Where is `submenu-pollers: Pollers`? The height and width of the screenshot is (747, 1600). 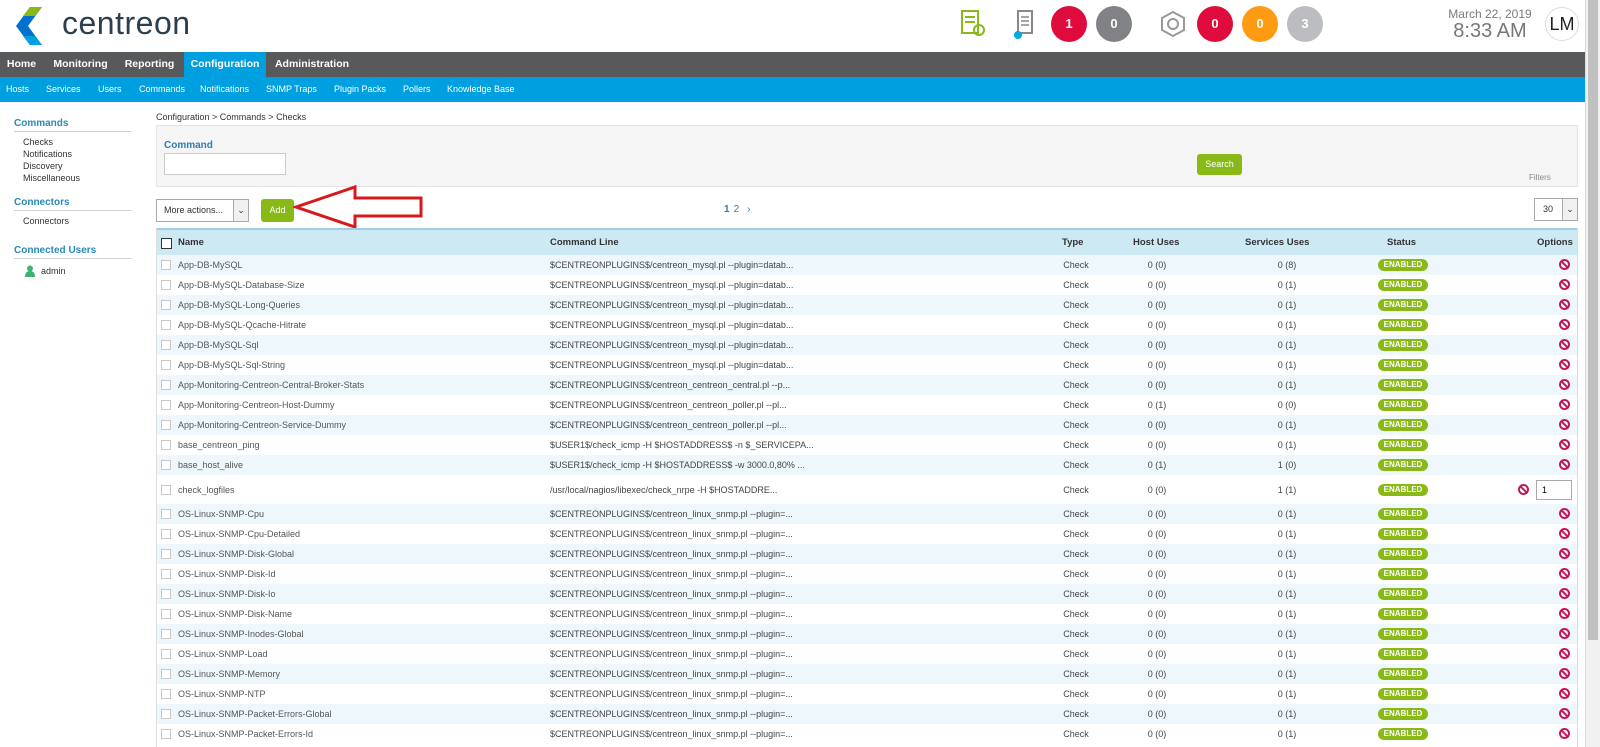 submenu-pollers: Pollers is located at coordinates (417, 89).